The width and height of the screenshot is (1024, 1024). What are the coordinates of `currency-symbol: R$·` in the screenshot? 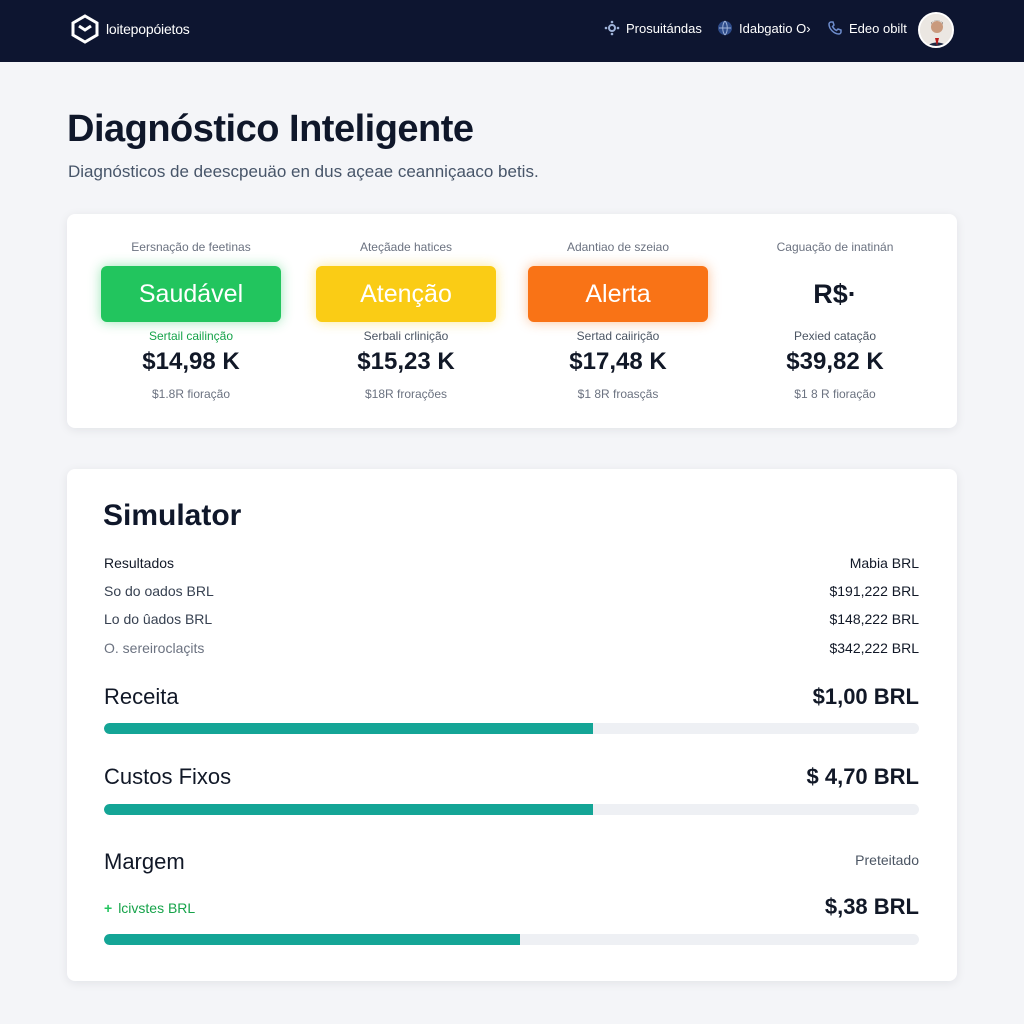 It's located at (835, 293).